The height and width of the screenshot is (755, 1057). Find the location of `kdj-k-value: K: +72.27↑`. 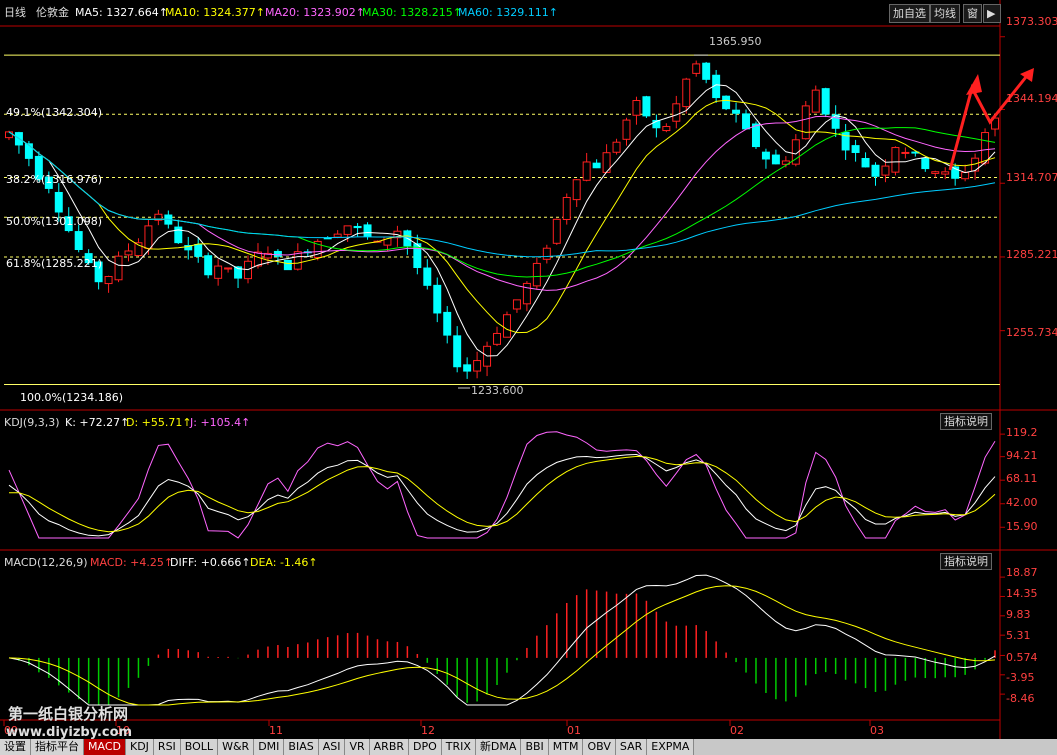

kdj-k-value: K: +72.27↑ is located at coordinates (97, 422).